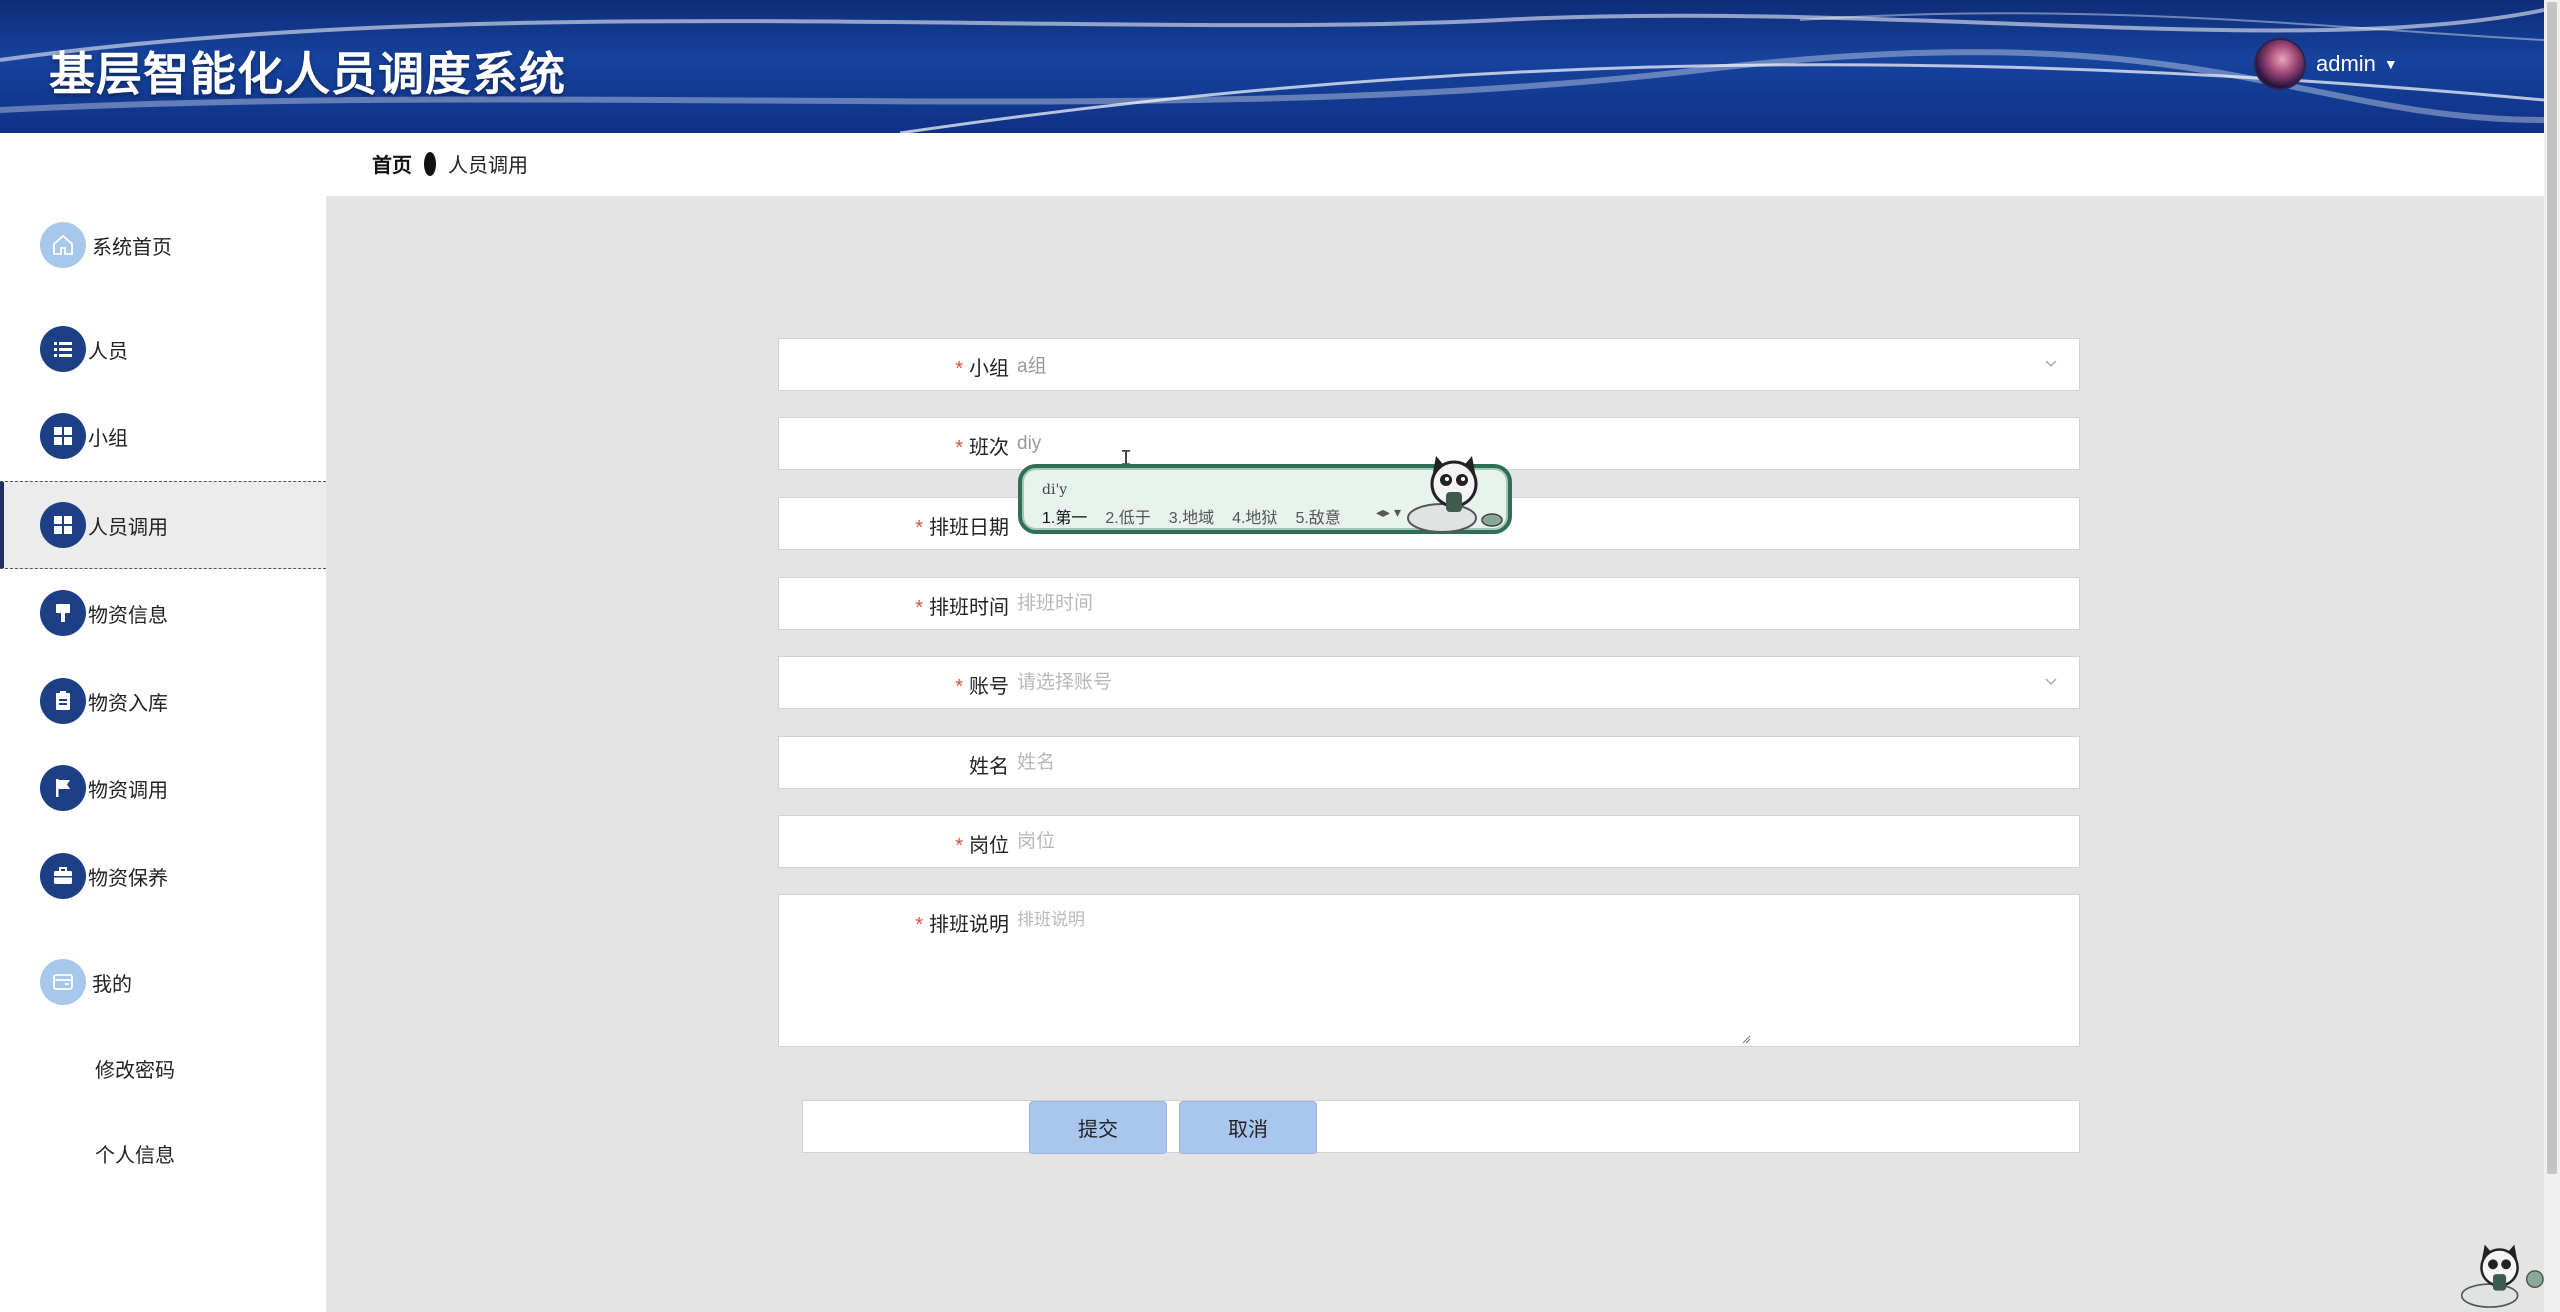 The width and height of the screenshot is (2560, 1312). I want to click on app-header: 基层智能化人员调度系统 admin ▼, so click(1272, 66).